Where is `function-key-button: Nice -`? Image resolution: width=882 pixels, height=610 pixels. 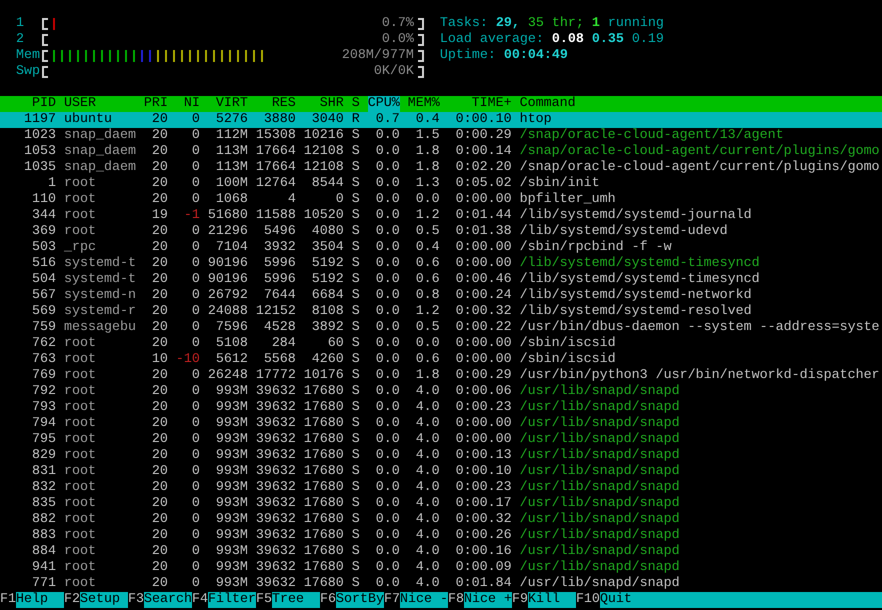
function-key-button: Nice - is located at coordinates (424, 600).